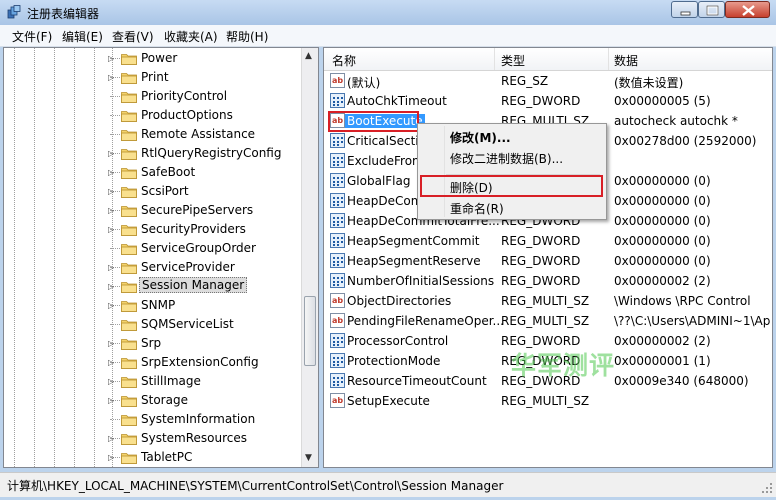 The image size is (776, 500). I want to click on context-menu-rename: 重命名(R), so click(477, 208).